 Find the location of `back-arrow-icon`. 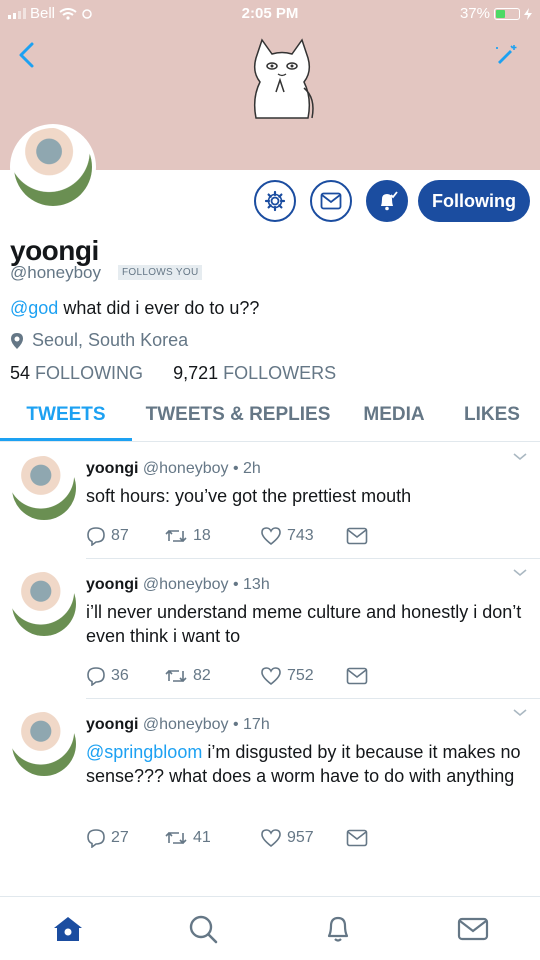

back-arrow-icon is located at coordinates (28, 55).